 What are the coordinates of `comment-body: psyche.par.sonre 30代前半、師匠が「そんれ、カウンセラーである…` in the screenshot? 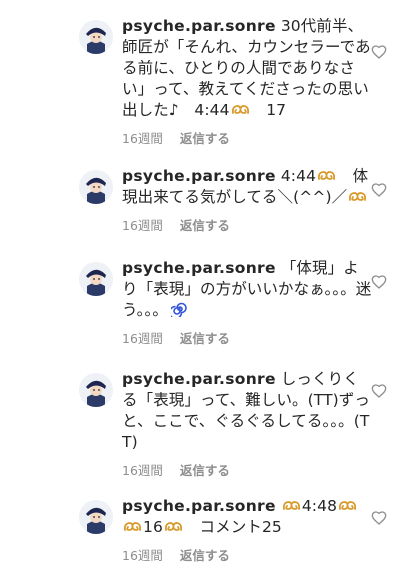 It's located at (246, 68).